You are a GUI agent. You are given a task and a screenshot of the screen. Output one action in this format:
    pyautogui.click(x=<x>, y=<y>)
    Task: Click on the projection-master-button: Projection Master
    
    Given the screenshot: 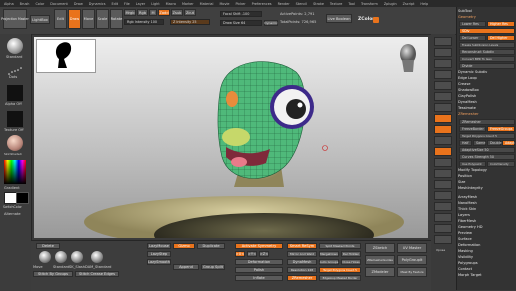 What is the action you would take?
    pyautogui.click(x=15, y=19)
    